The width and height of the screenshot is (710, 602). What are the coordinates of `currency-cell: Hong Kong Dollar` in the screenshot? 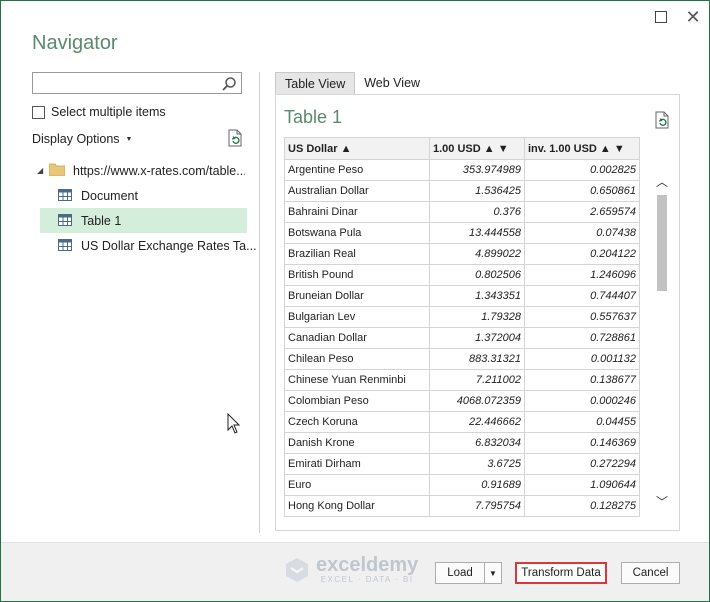 It's located at (357, 506).